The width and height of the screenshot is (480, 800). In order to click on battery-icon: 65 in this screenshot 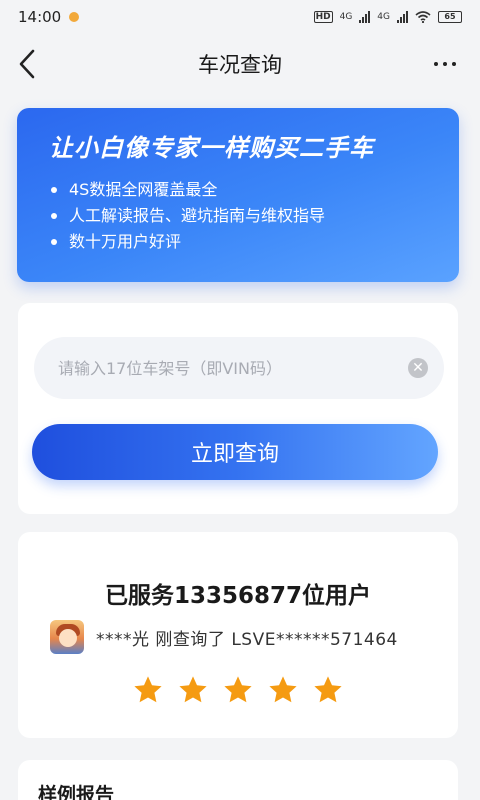, I will do `click(450, 17)`.